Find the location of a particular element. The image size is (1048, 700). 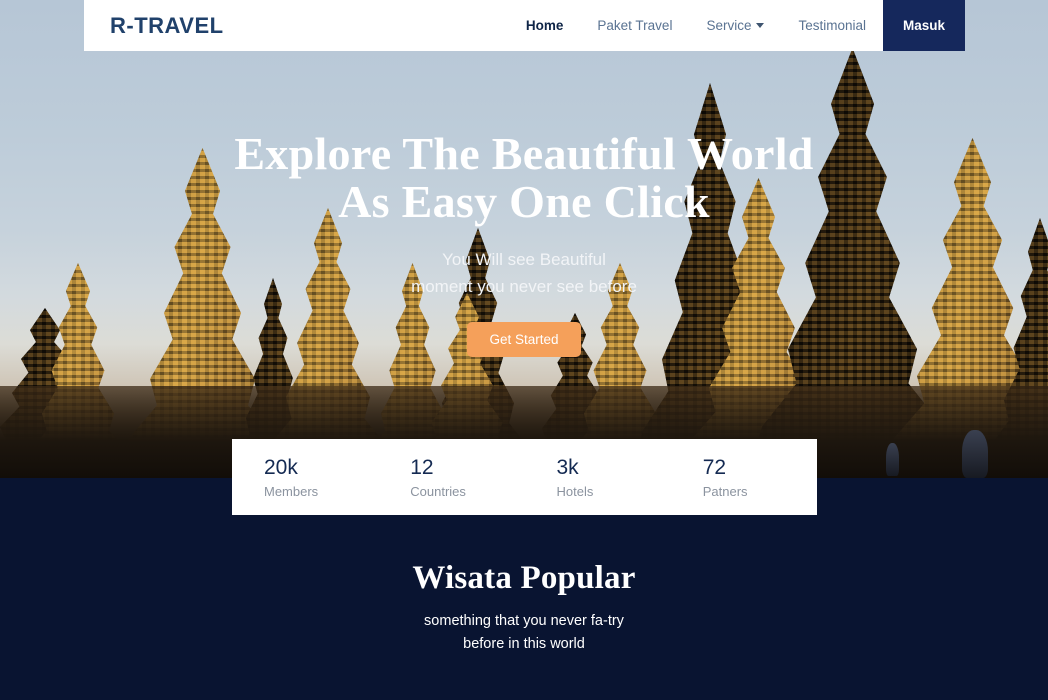

nav-item-testimonial: Testimonial is located at coordinates (832, 25).